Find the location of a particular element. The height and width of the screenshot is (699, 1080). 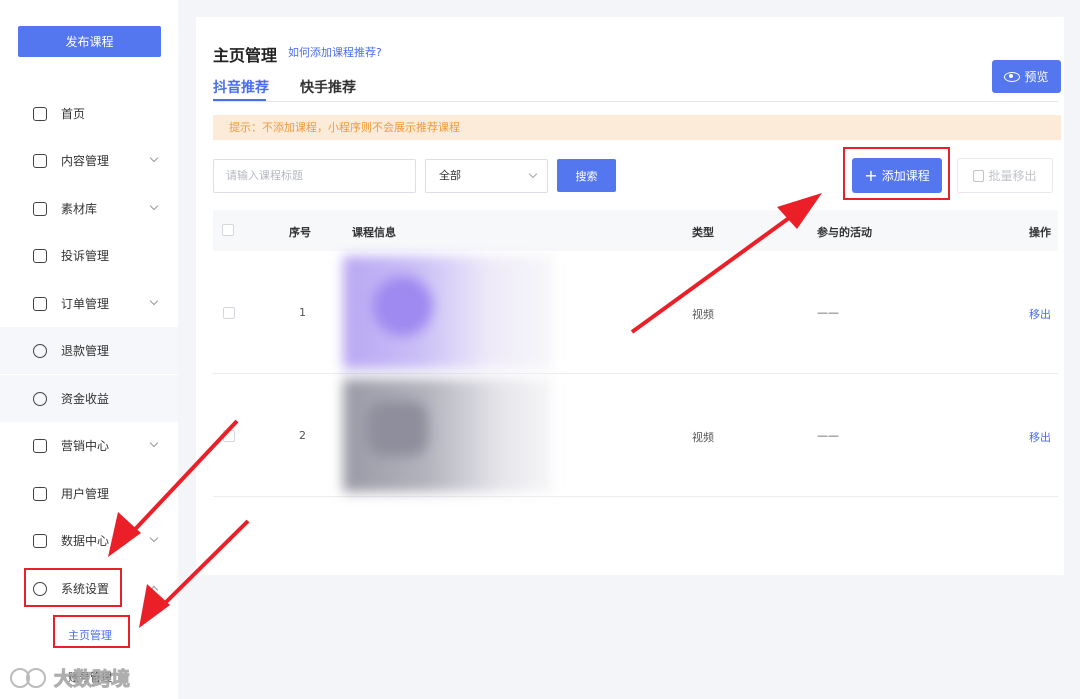

table-row: 1 视频 —— 移出 is located at coordinates (635, 312).